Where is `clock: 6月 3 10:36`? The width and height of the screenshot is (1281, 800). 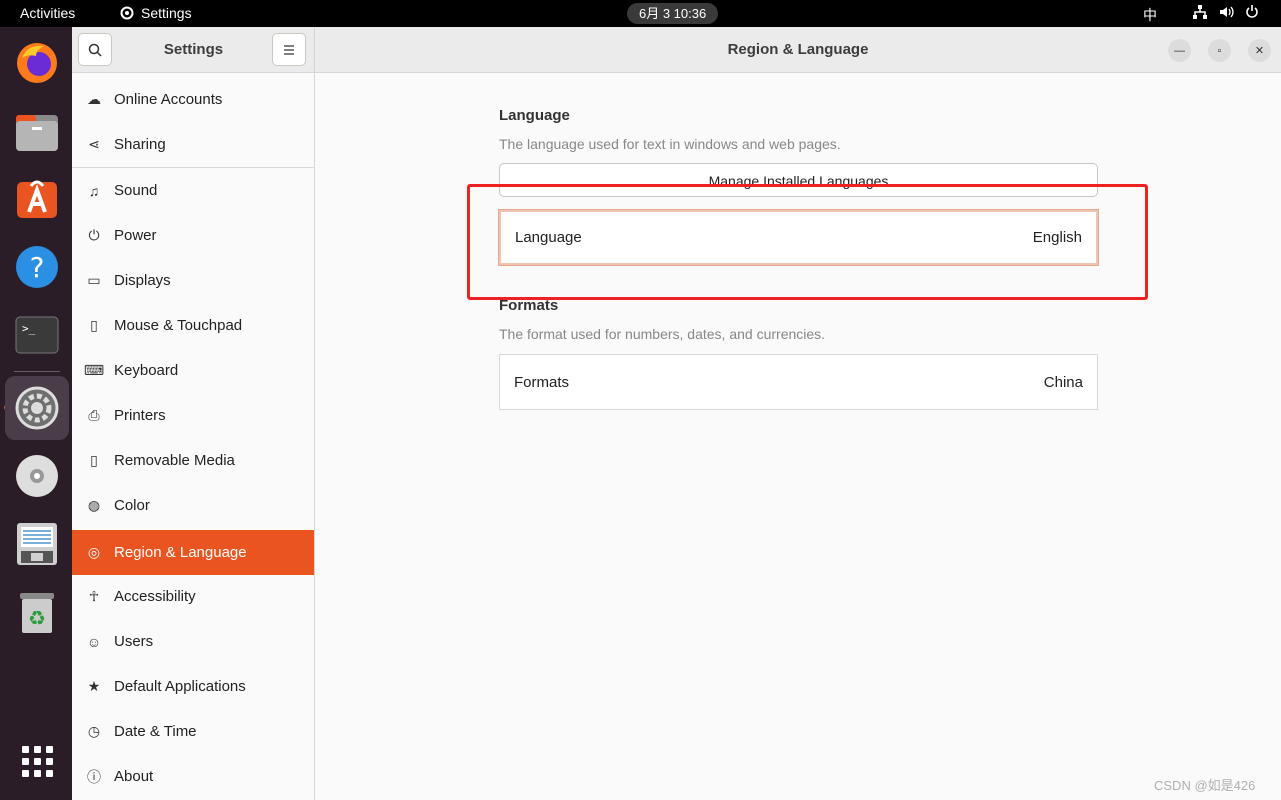 clock: 6月 3 10:36 is located at coordinates (673, 13).